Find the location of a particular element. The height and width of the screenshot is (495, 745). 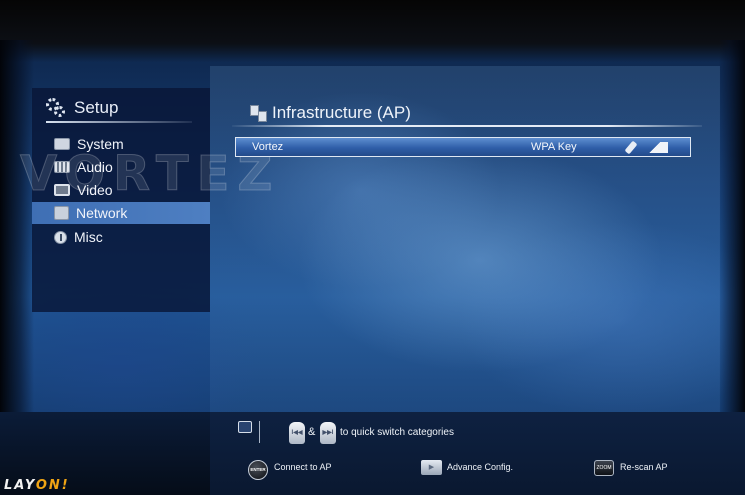

layon-logo: LAYON! is located at coordinates (37, 485).